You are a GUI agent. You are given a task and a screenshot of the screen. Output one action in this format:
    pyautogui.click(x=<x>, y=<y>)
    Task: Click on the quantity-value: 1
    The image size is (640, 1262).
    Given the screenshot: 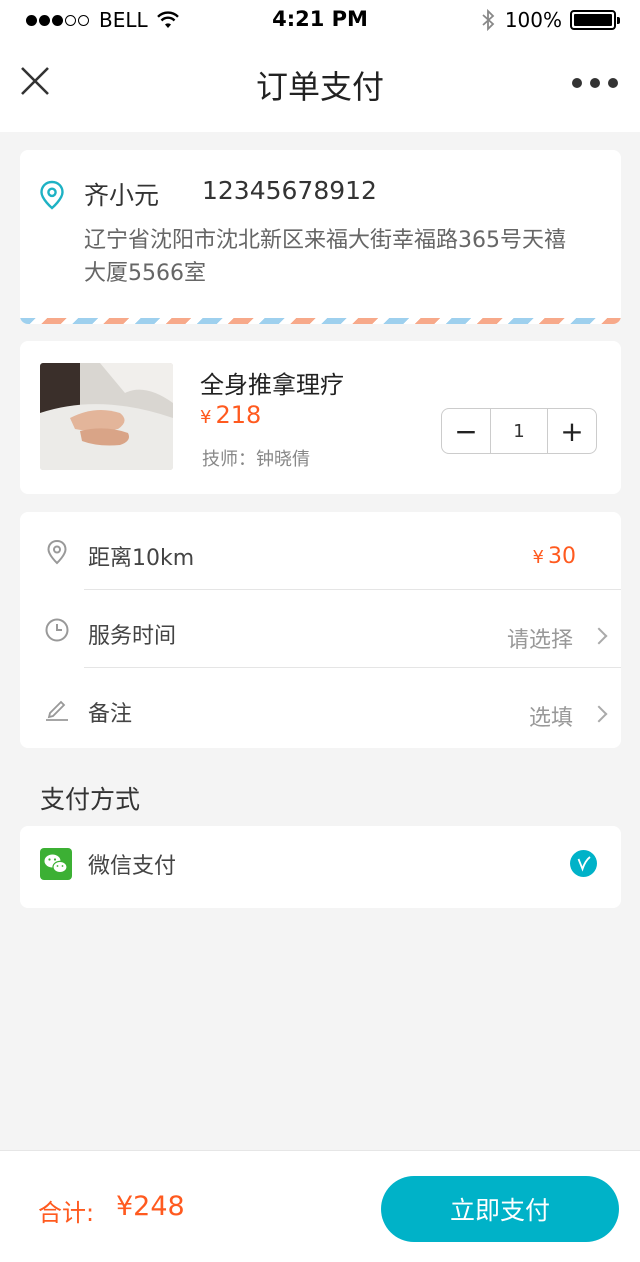 What is the action you would take?
    pyautogui.click(x=519, y=431)
    